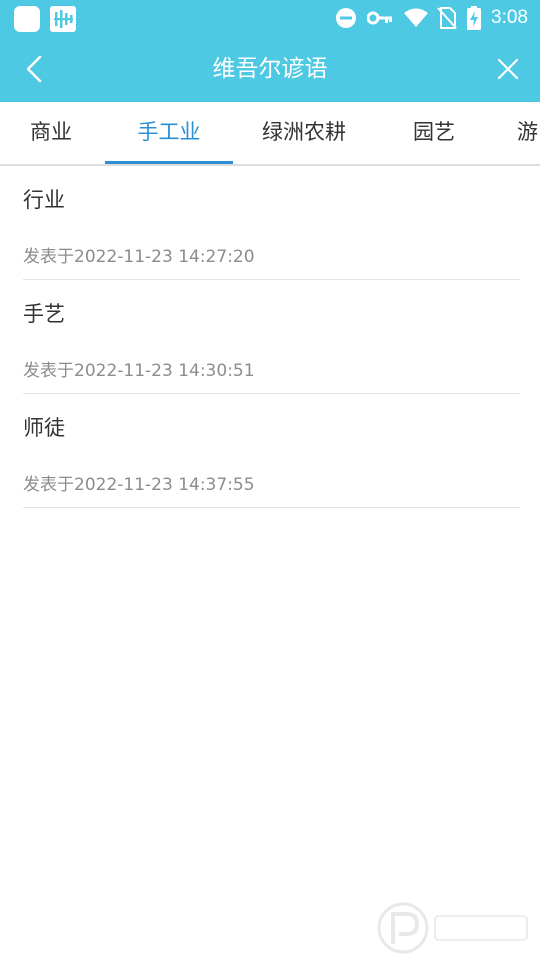 The width and height of the screenshot is (540, 960). What do you see at coordinates (51, 133) in the screenshot?
I see `tab-commerce: 商业` at bounding box center [51, 133].